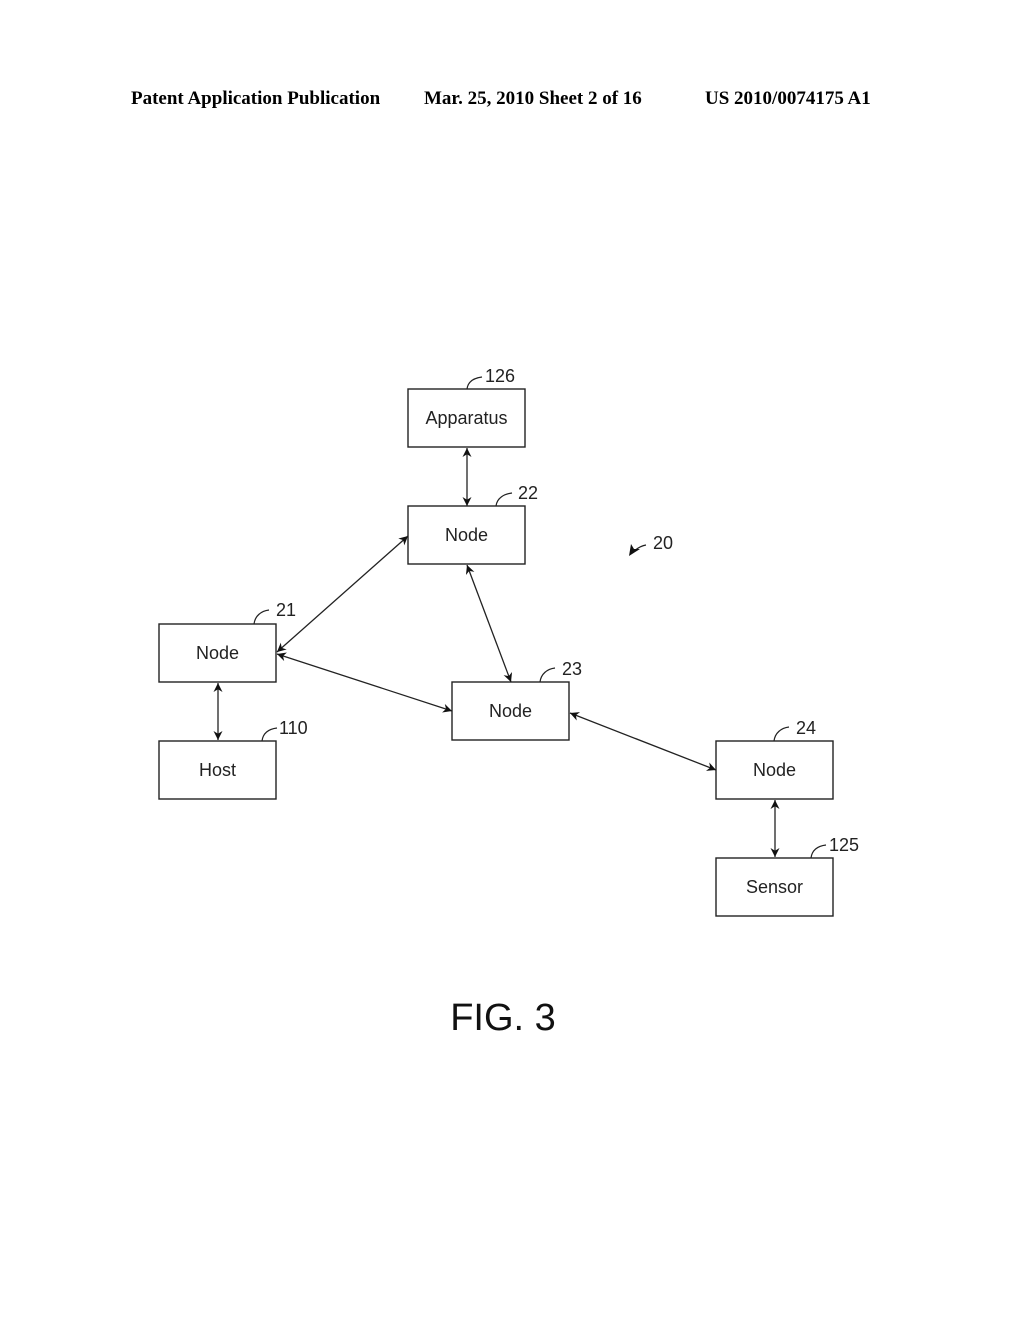 The height and width of the screenshot is (1320, 1024). I want to click on node-24-block: Node 24, so click(774, 759).